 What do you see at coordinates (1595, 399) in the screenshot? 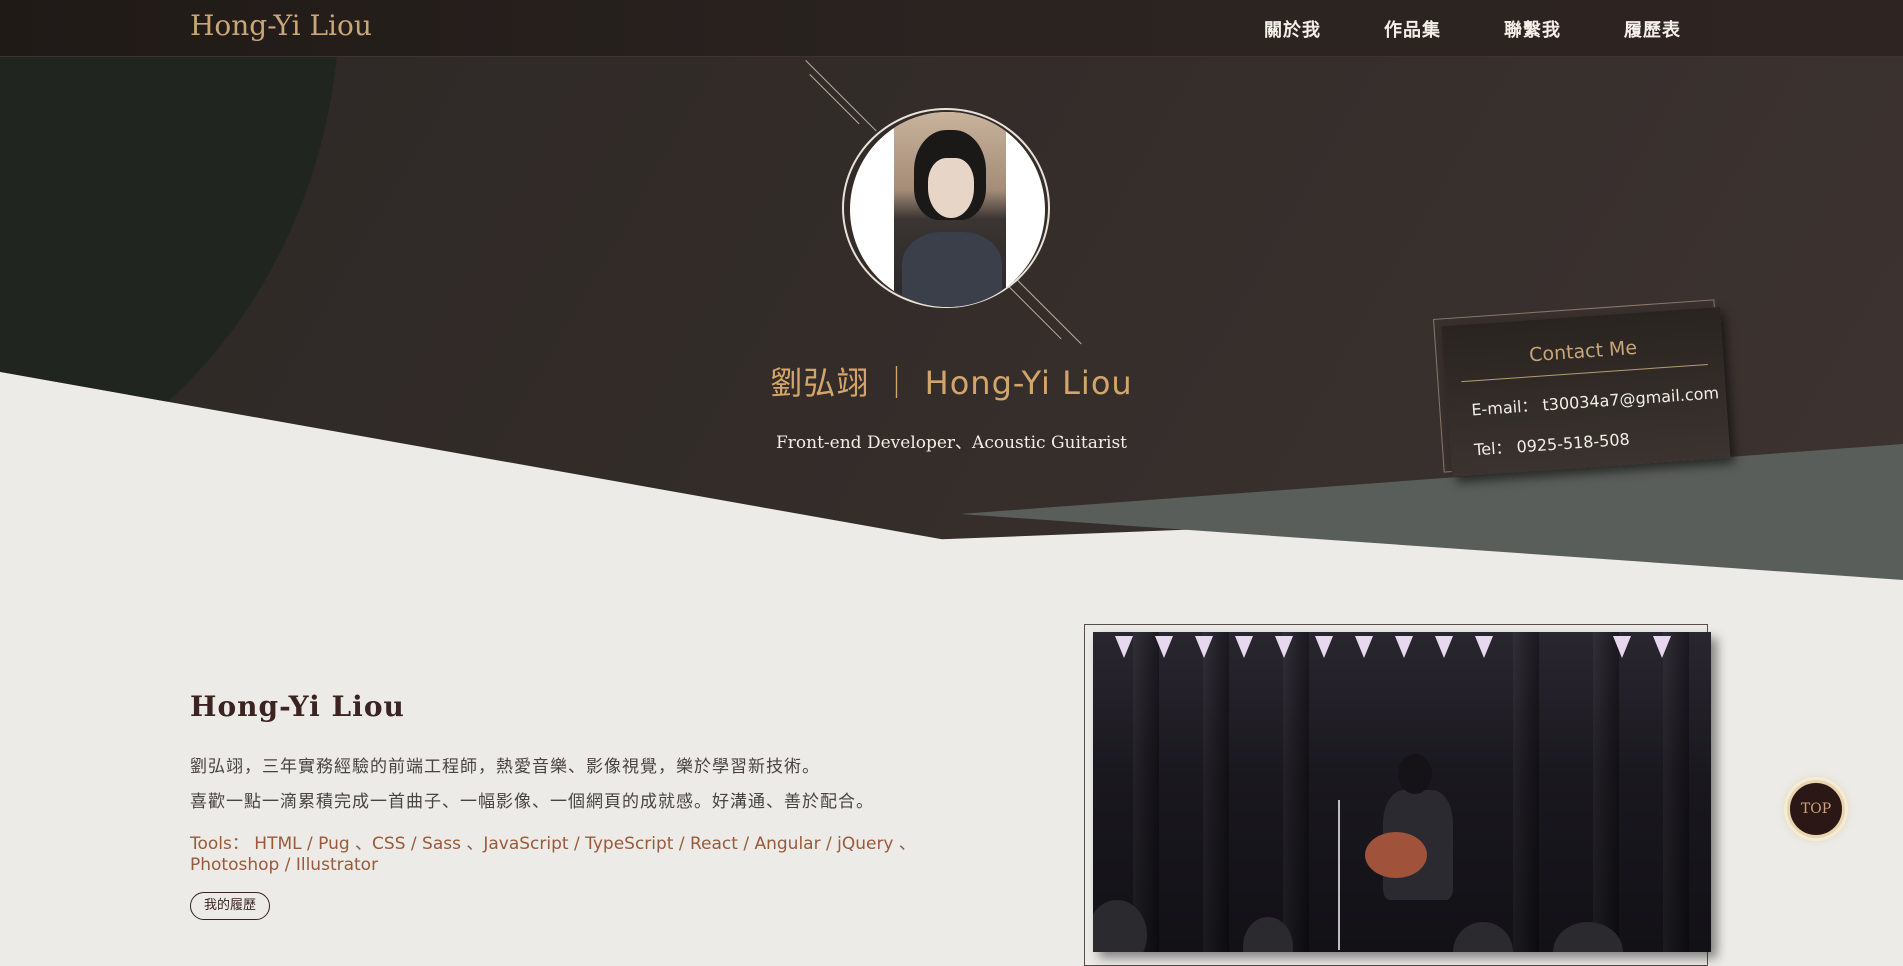
I see `contact-email: E-mail： t30034a7@gmail.com` at bounding box center [1595, 399].